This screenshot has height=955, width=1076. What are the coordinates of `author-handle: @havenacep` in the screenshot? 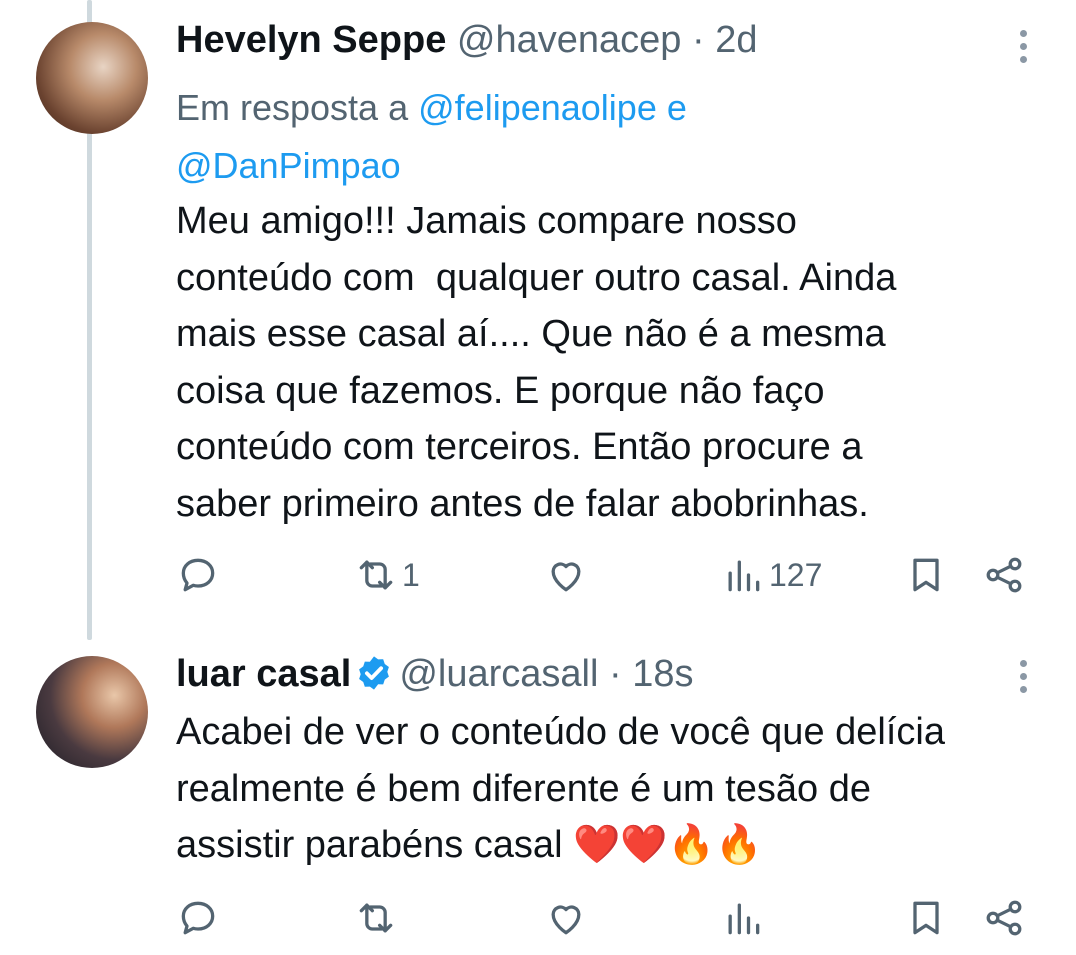 It's located at (569, 40).